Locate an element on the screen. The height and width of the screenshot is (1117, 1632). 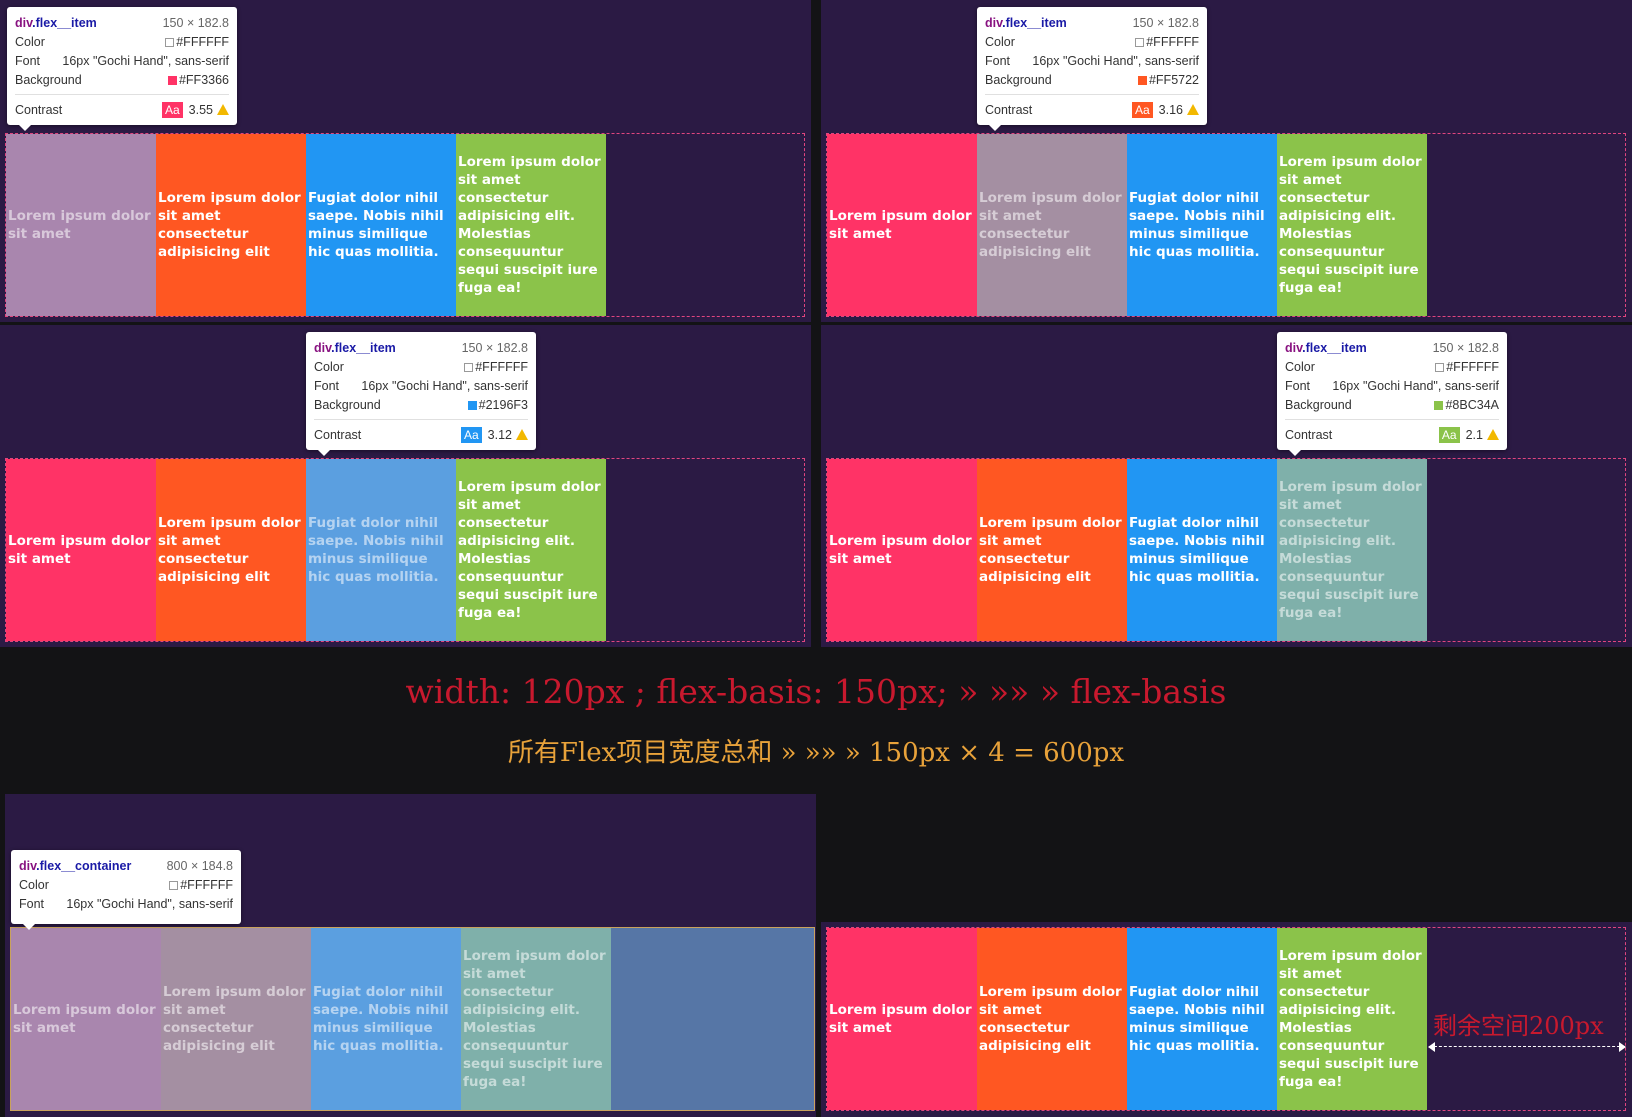
background-value: #2196F3 is located at coordinates (503, 404).